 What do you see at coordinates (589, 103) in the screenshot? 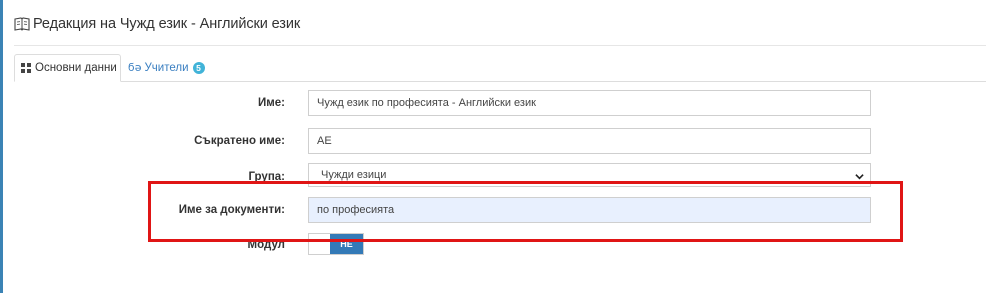
I see `name-input: Чужд език по професията - Английски език` at bounding box center [589, 103].